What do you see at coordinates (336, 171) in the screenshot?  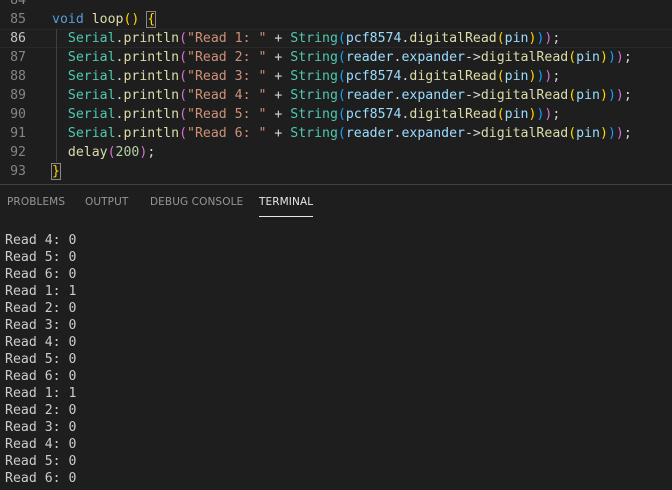 I see `code-line: 93}` at bounding box center [336, 171].